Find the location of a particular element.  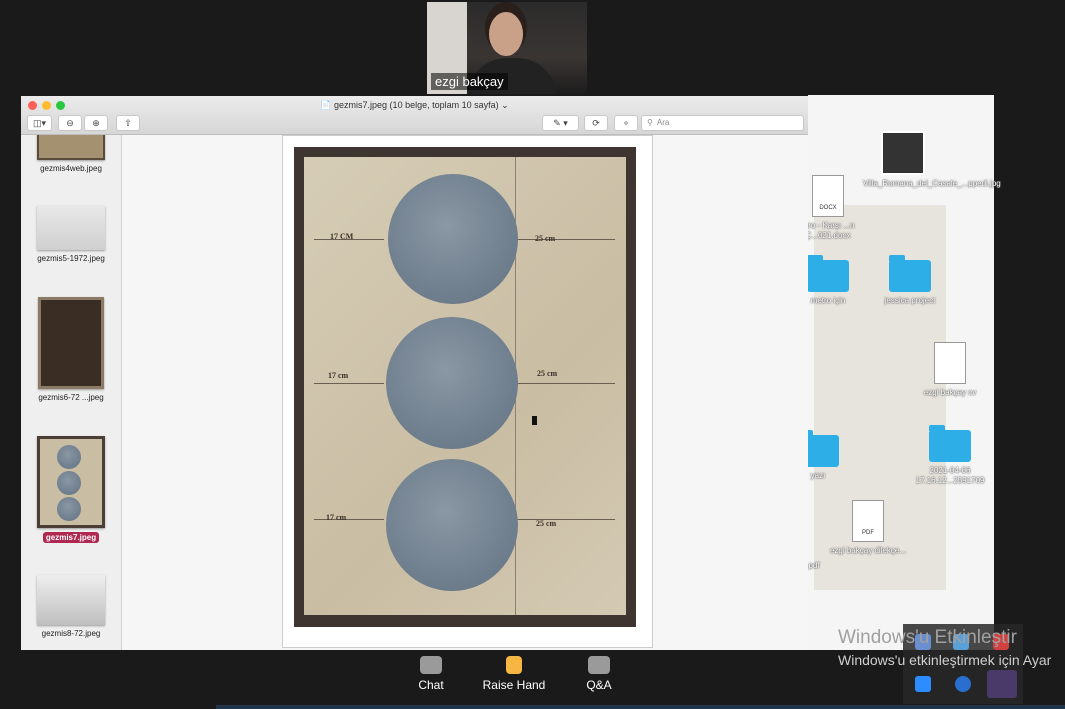

activation-watermark-text: Windows'u etkinleştirmek için Ayar is located at coordinates (945, 660).